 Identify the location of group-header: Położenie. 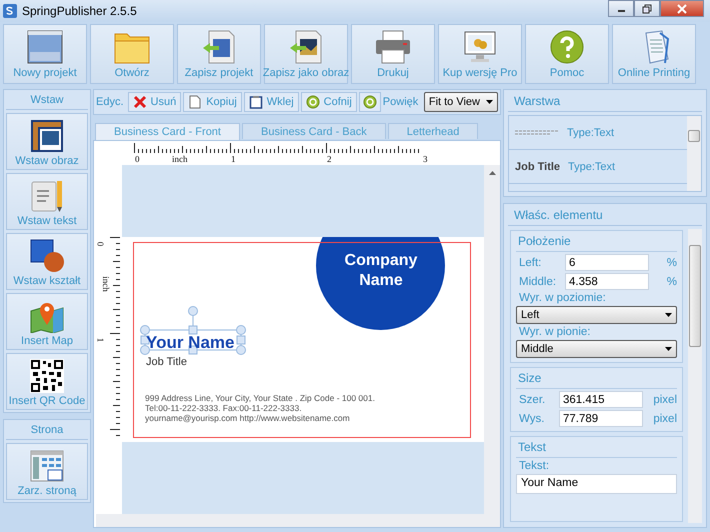
(596, 242).